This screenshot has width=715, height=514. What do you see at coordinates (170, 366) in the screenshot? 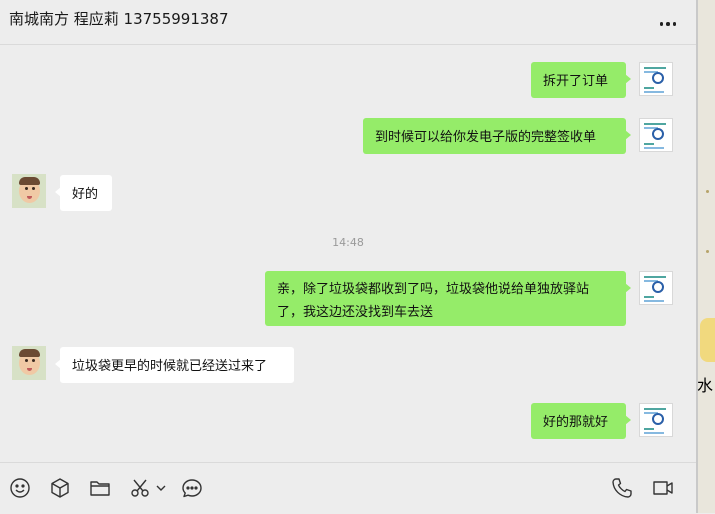
I see `message-text: 垃圾袋更早的时候就已经送过来了` at bounding box center [170, 366].